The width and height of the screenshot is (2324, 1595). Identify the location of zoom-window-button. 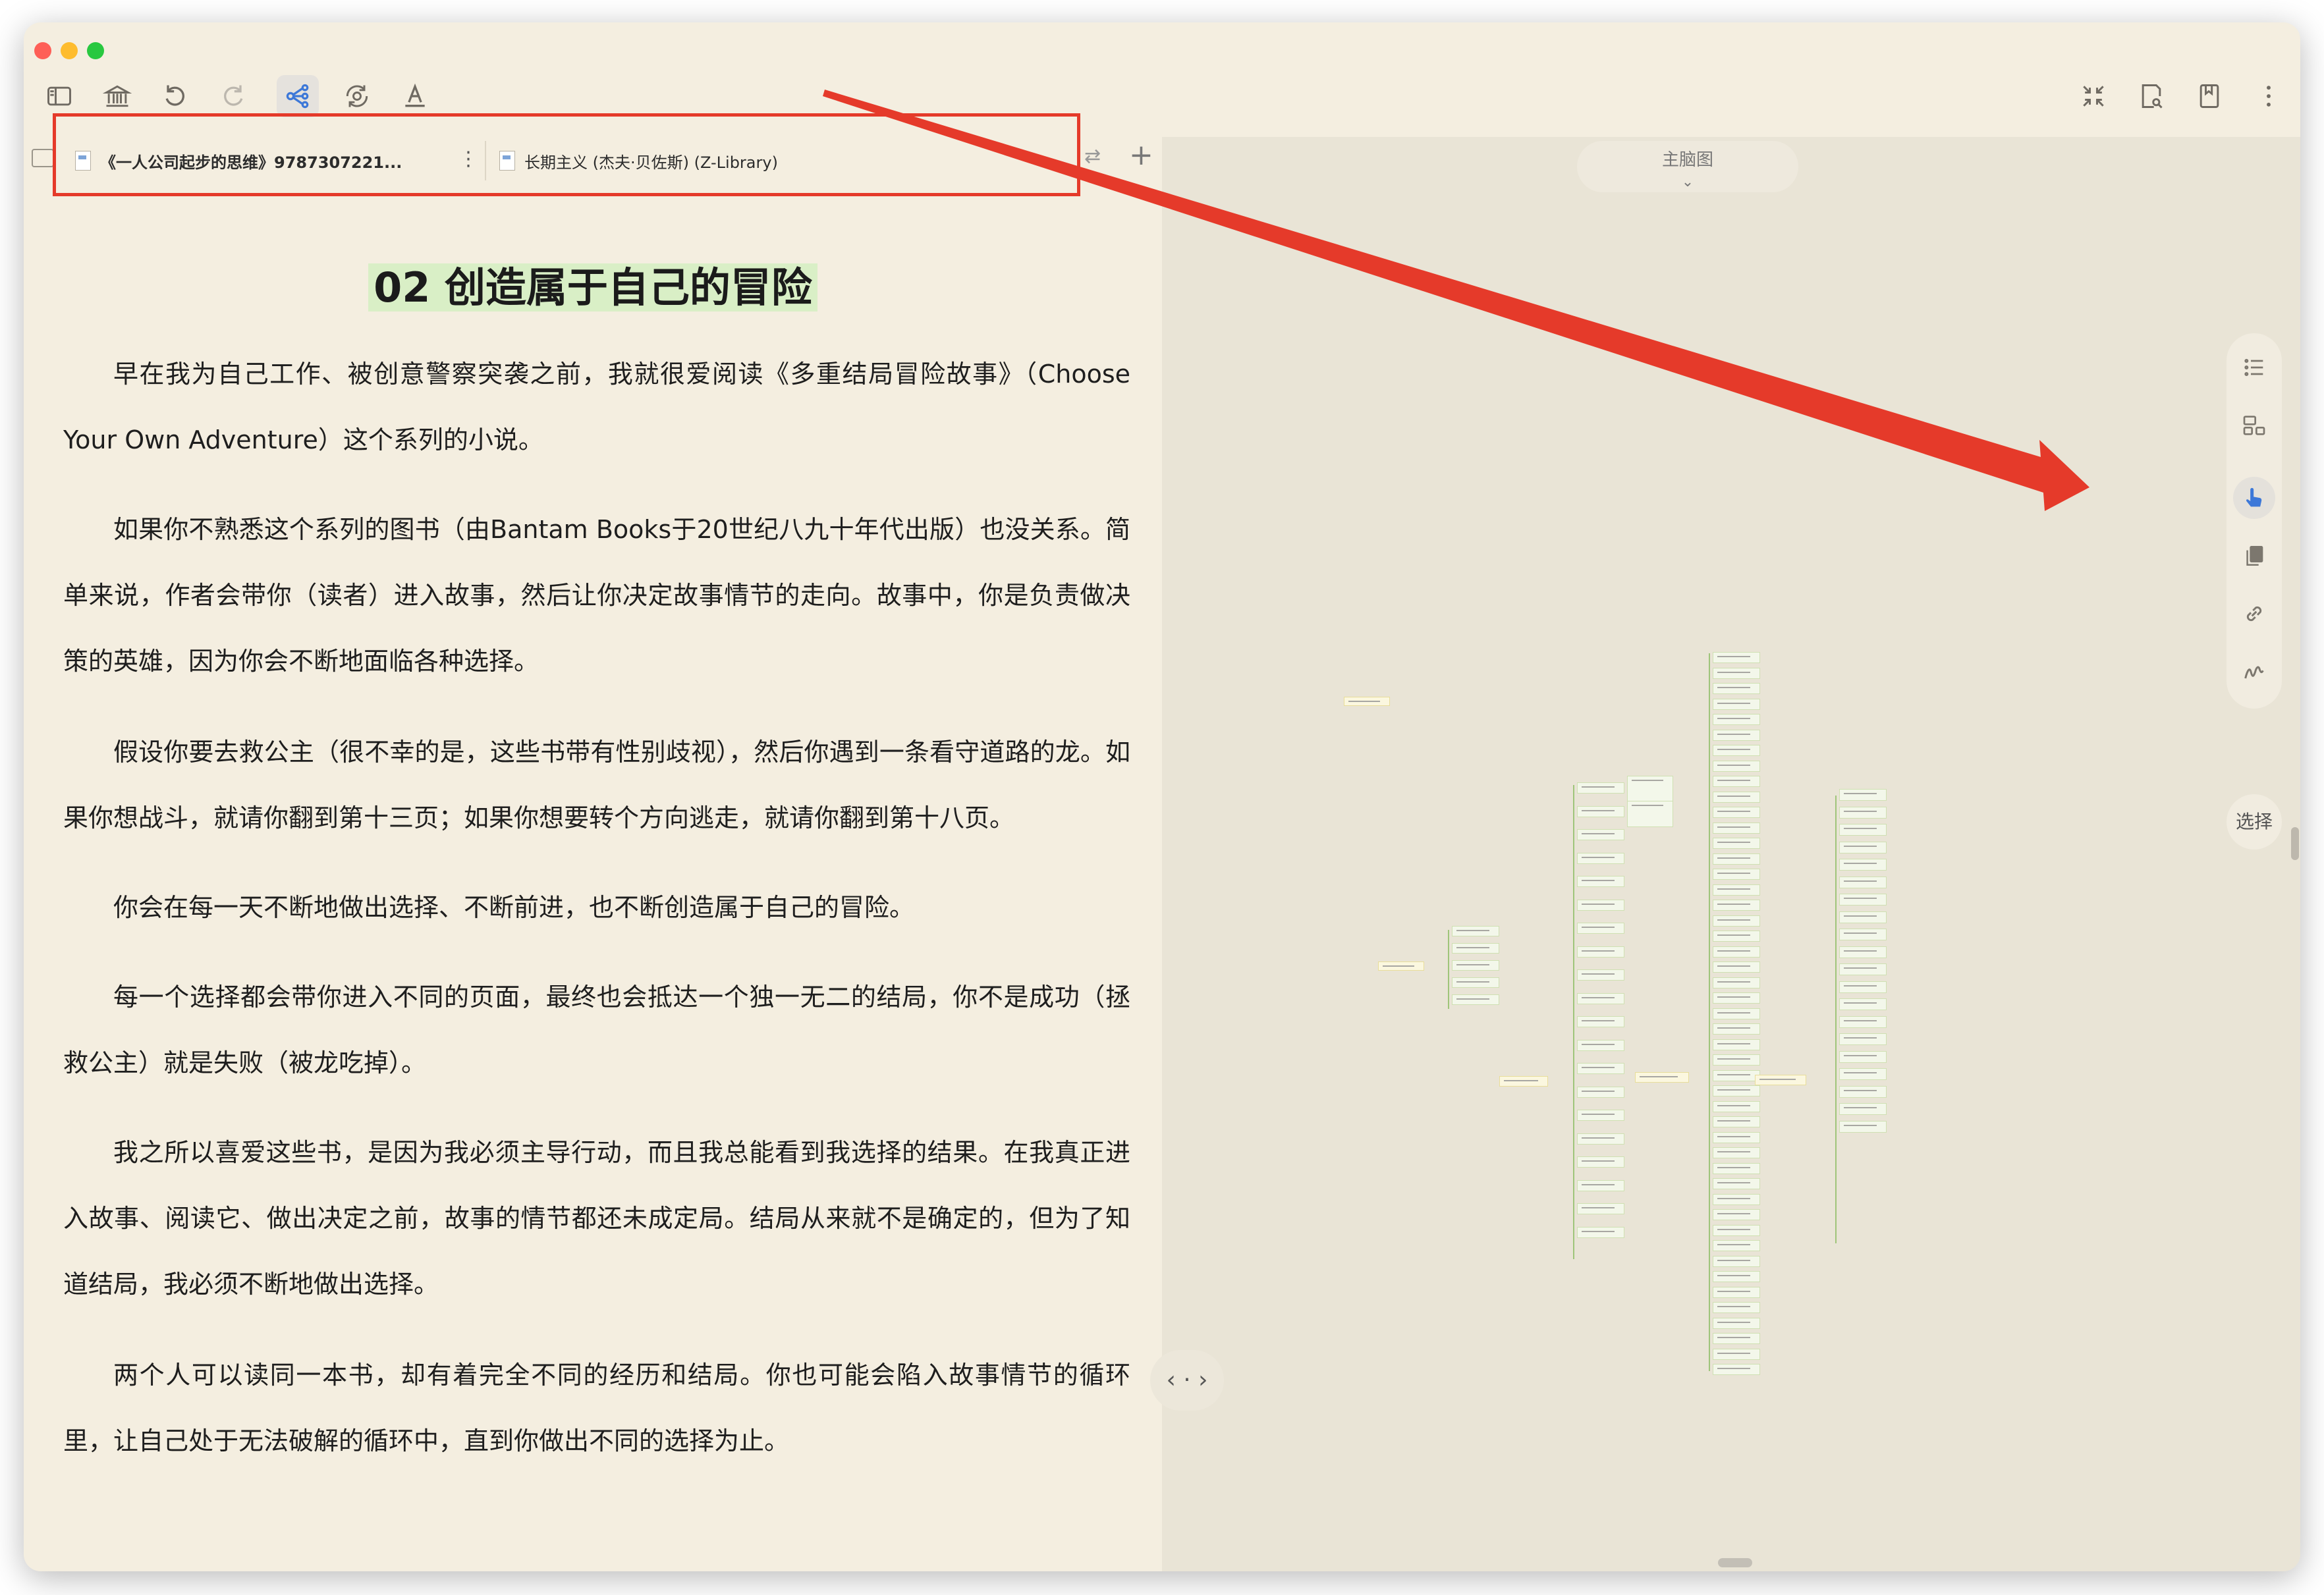
(95, 51).